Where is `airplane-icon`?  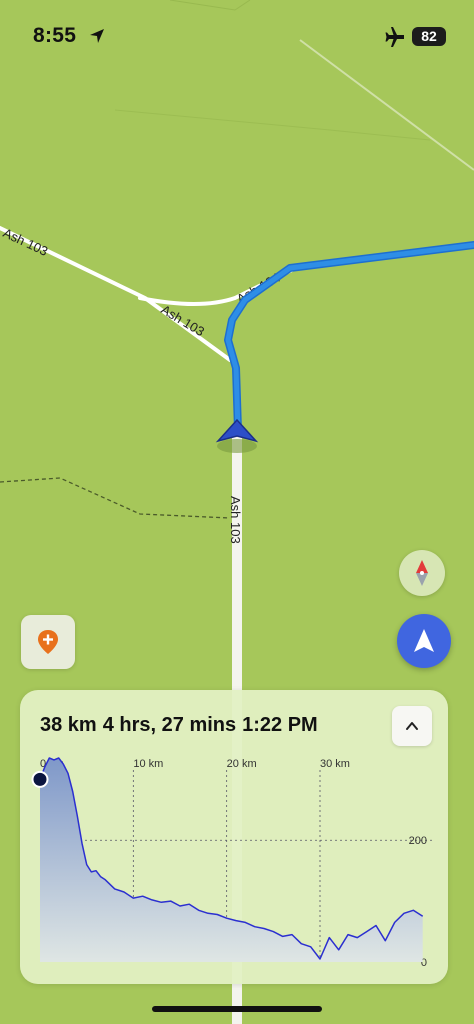
airplane-icon is located at coordinates (394, 37).